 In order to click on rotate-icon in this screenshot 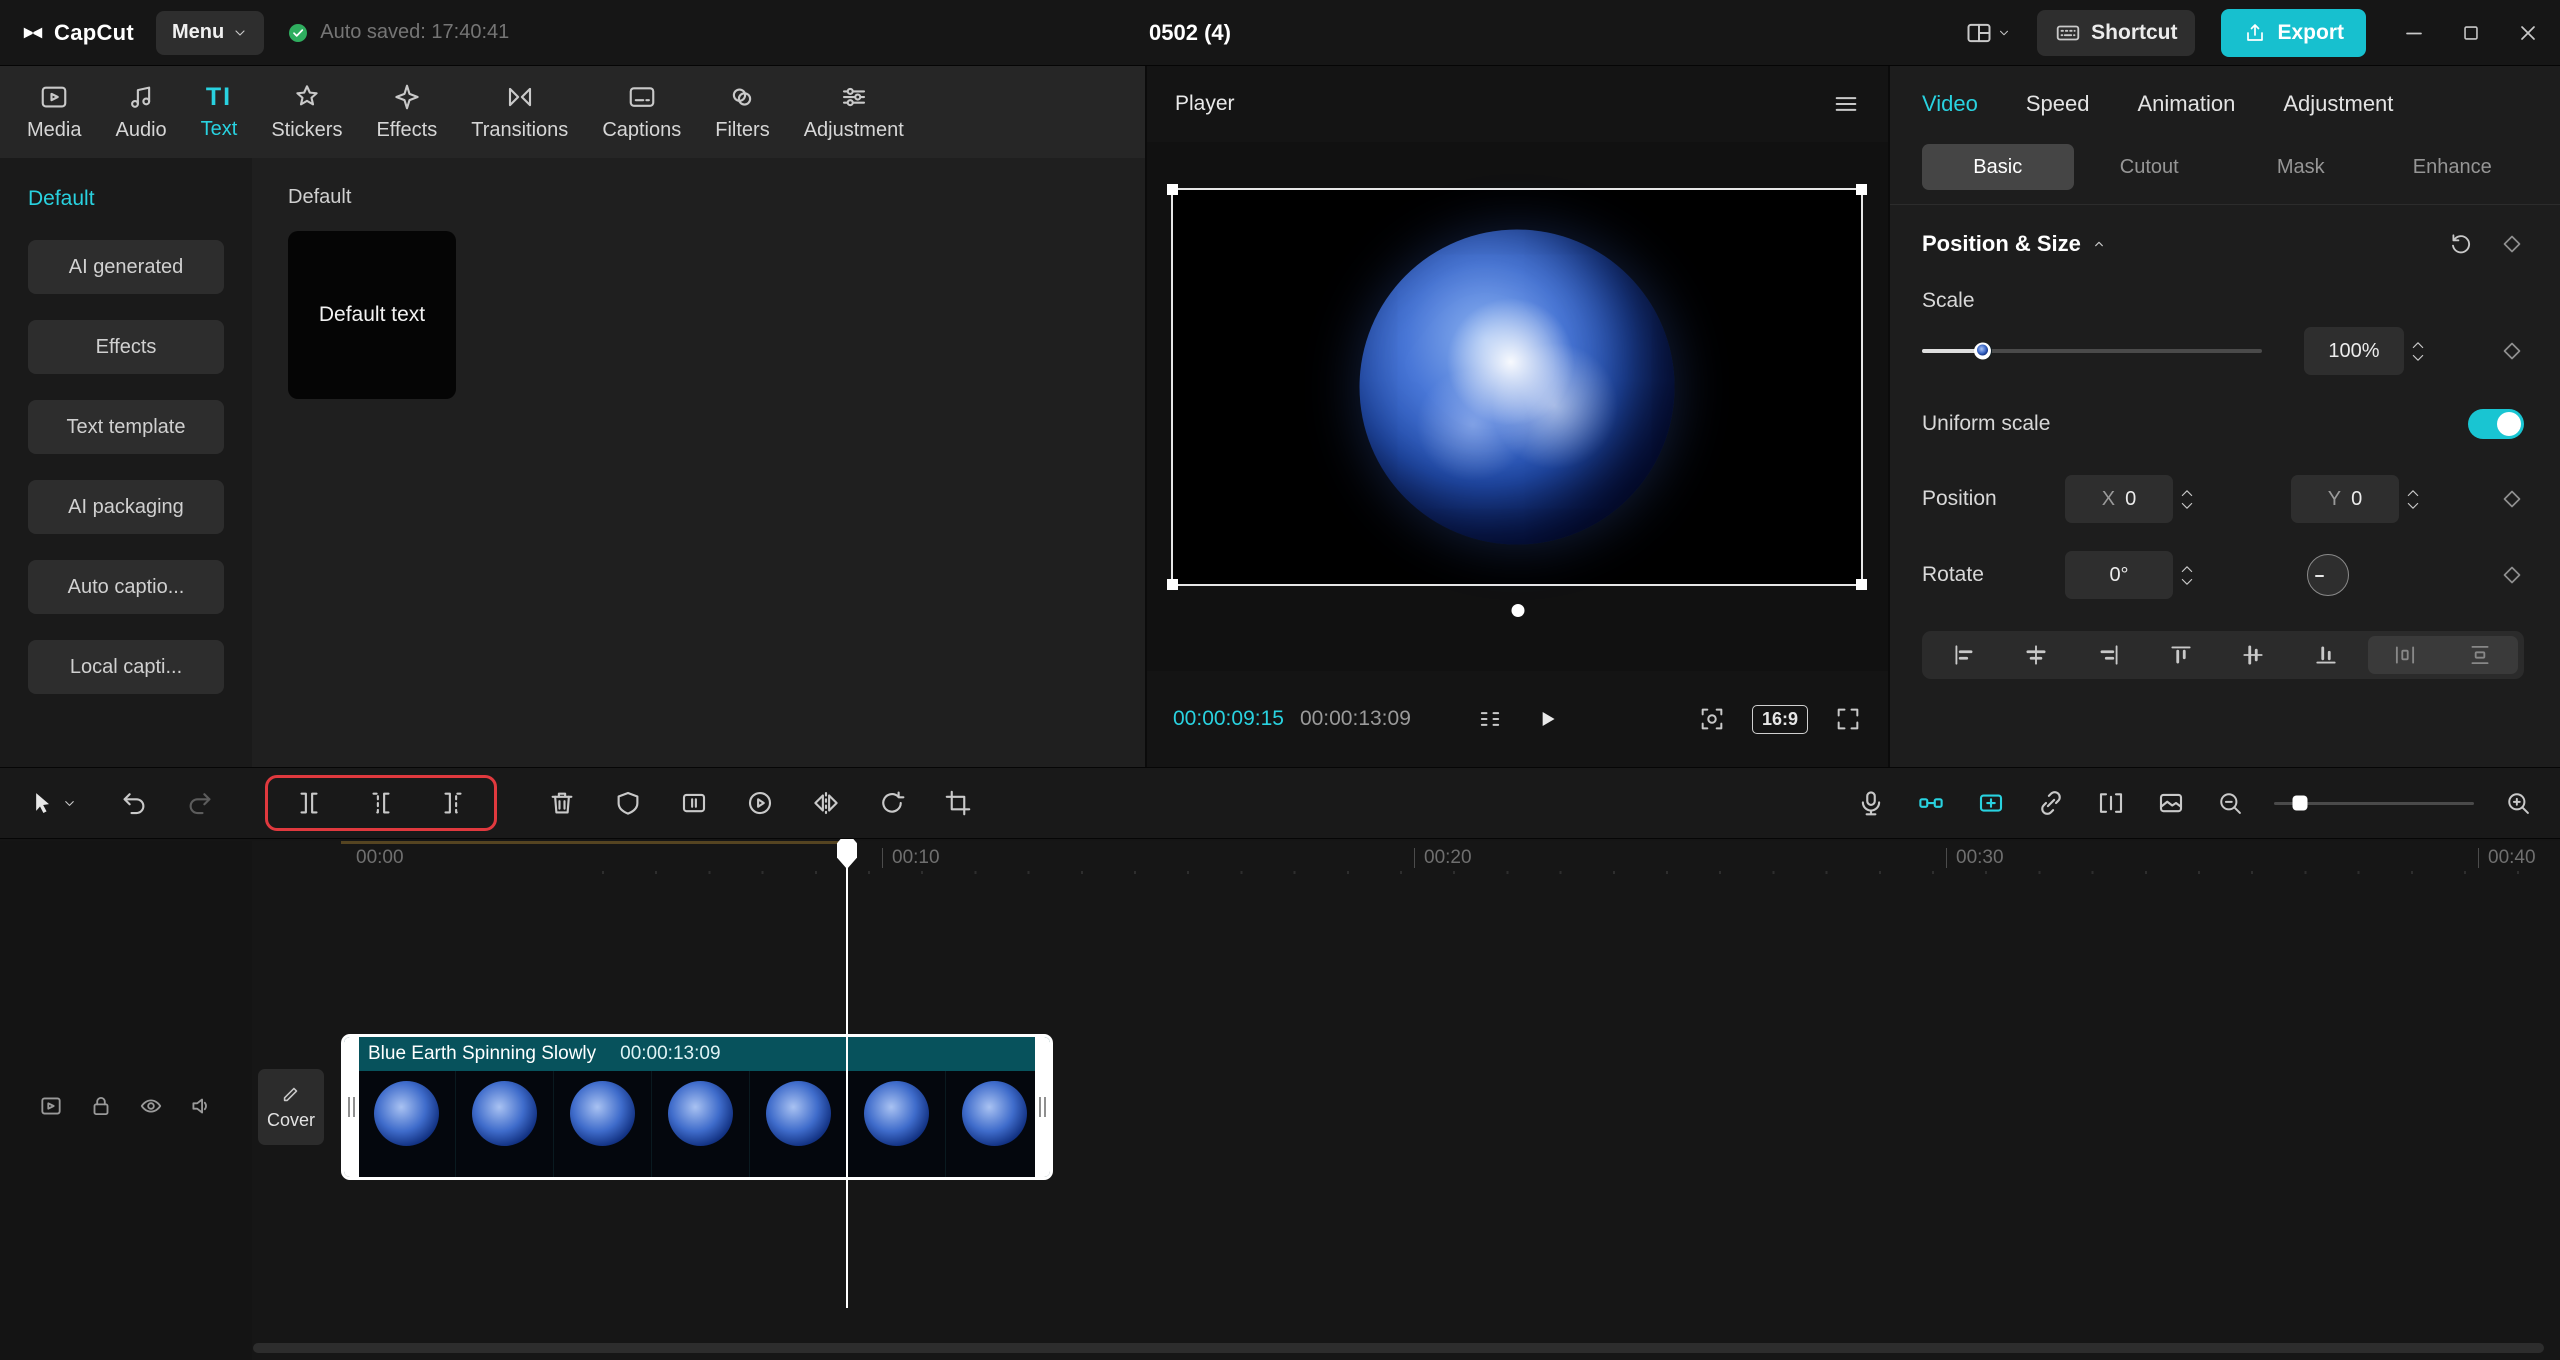, I will do `click(892, 803)`.